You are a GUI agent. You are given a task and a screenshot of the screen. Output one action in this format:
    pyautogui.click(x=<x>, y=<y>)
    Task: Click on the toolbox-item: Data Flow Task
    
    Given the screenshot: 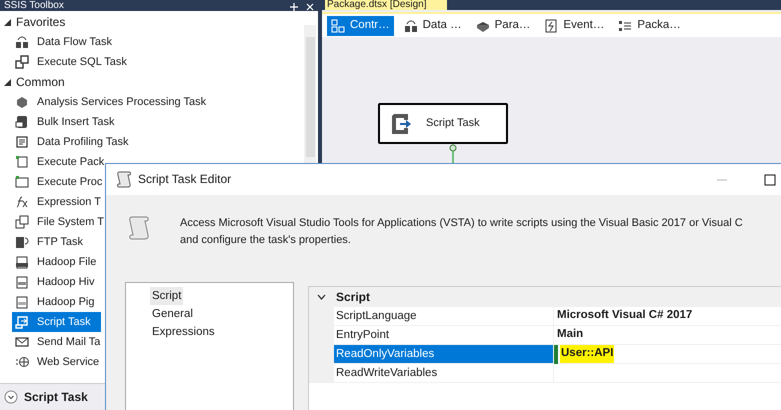 What is the action you would take?
    pyautogui.click(x=62, y=42)
    